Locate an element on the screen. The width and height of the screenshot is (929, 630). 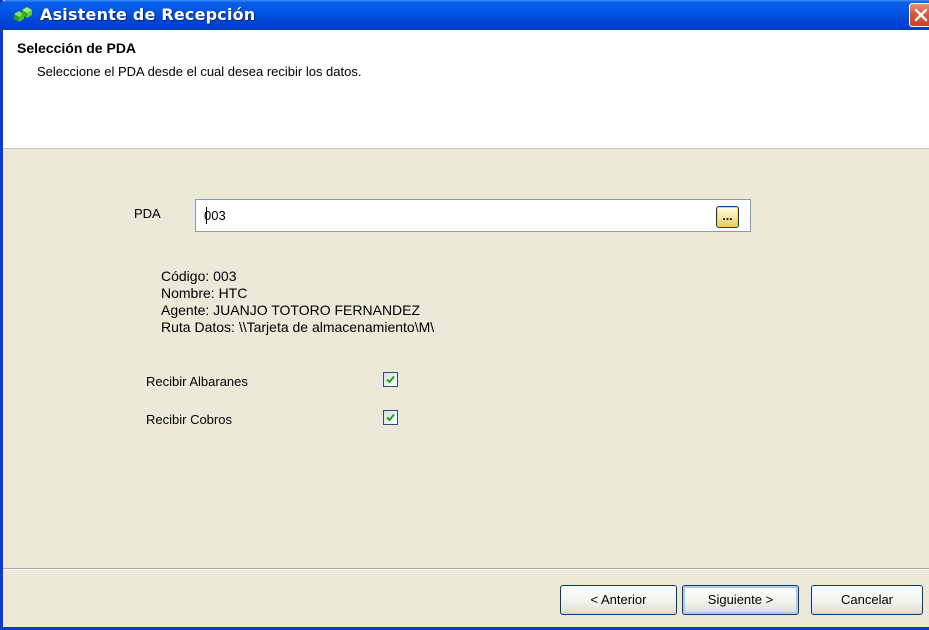
back-button: < Anterior is located at coordinates (618, 600).